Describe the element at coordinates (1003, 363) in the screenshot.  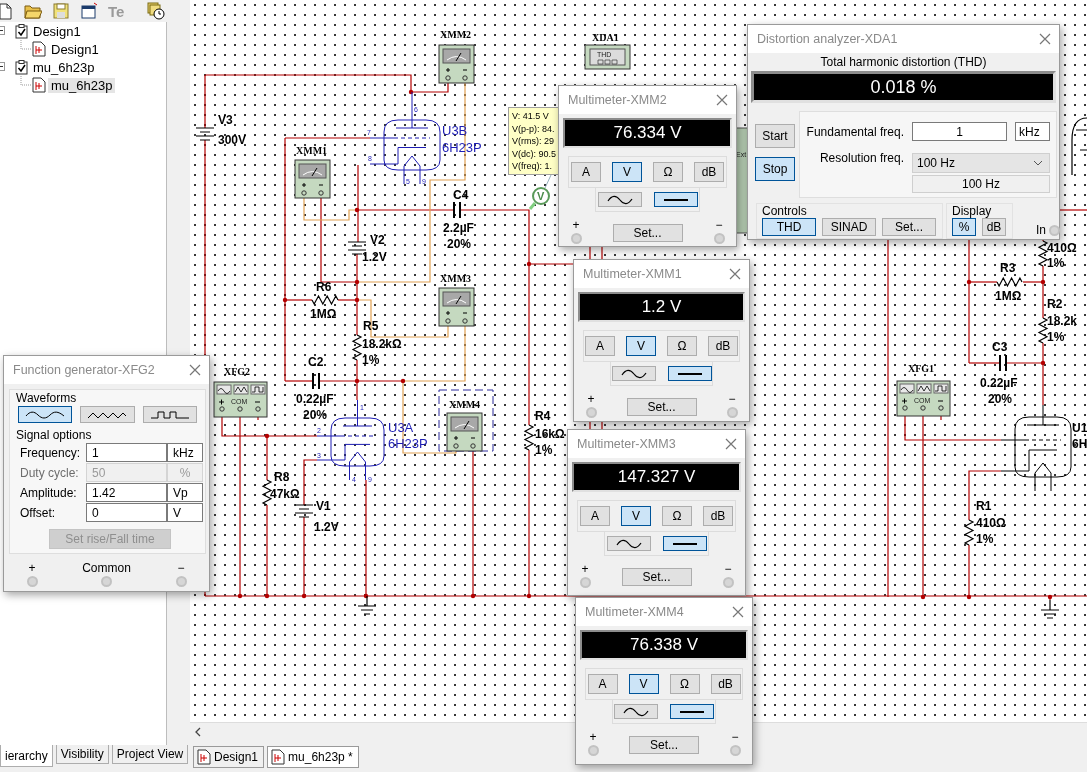
I see `capacitor-symbol` at that location.